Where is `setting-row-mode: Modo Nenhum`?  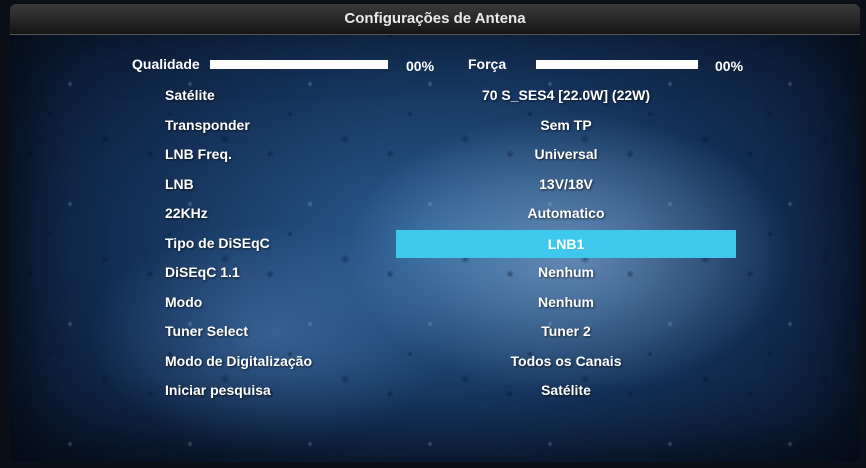
setting-row-mode: Modo Nenhum is located at coordinates (435, 304).